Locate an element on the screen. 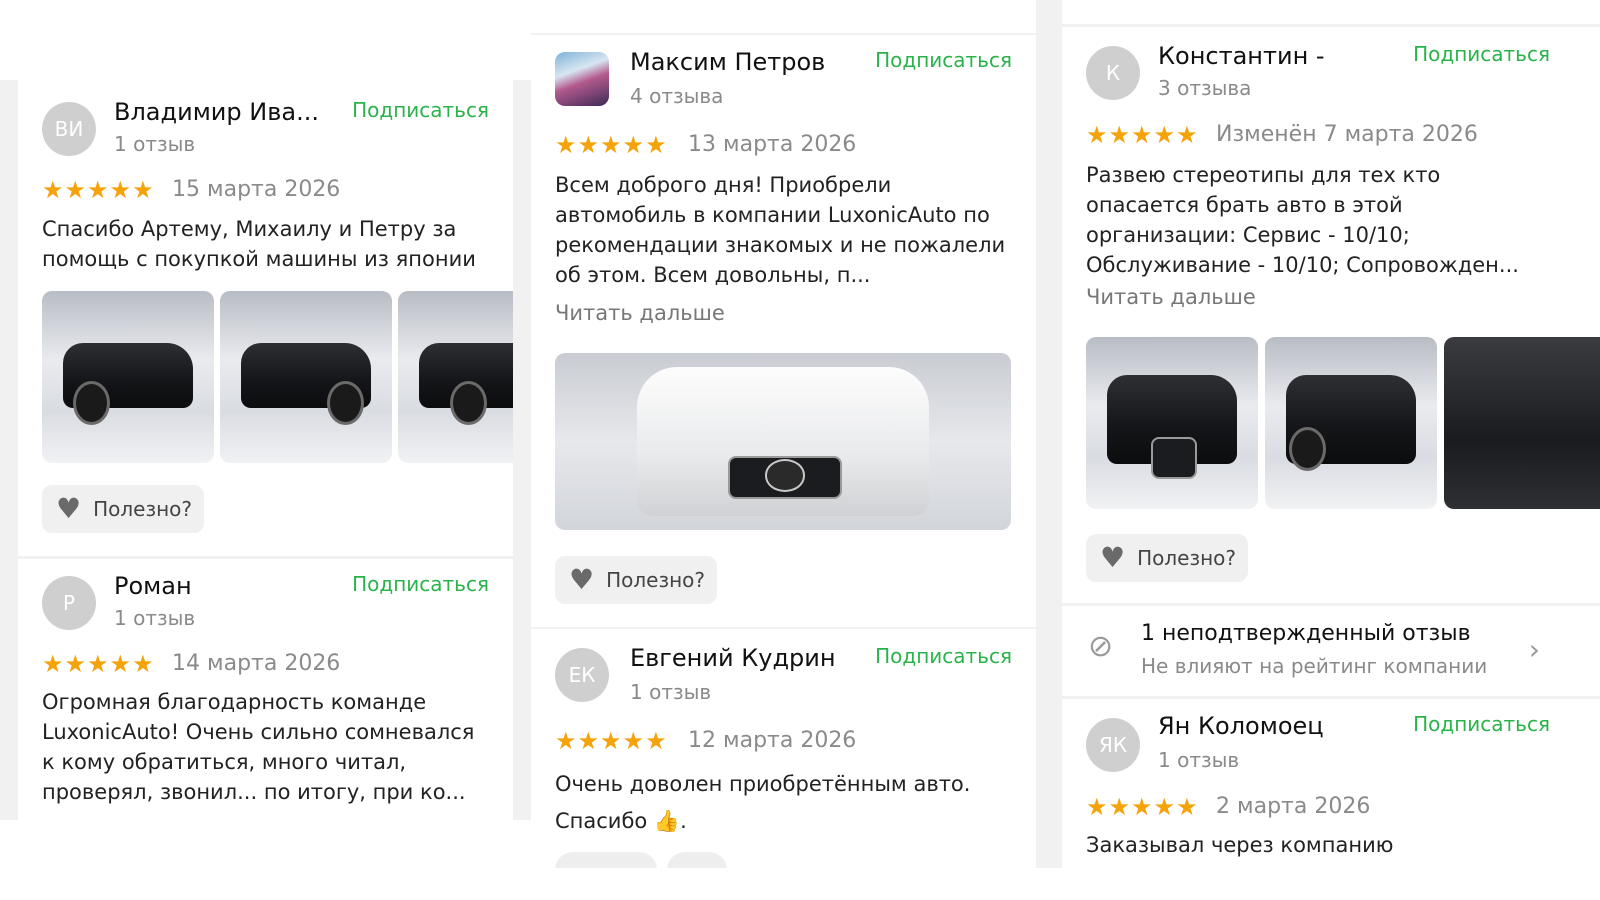 The width and height of the screenshot is (1600, 900). avatar: Р is located at coordinates (69, 603).